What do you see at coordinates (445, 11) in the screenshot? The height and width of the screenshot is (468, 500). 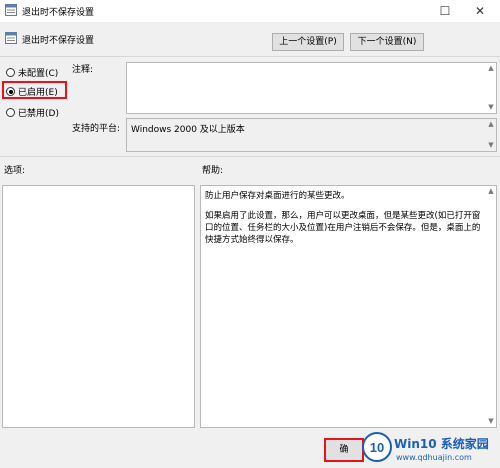 I see `maximize-icon: ☐` at bounding box center [445, 11].